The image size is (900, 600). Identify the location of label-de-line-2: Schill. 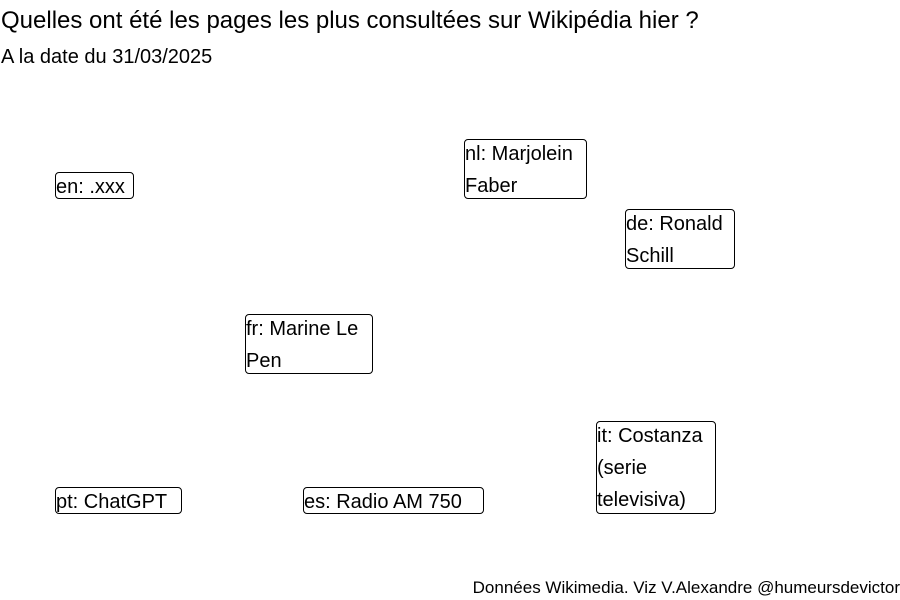
(650, 256).